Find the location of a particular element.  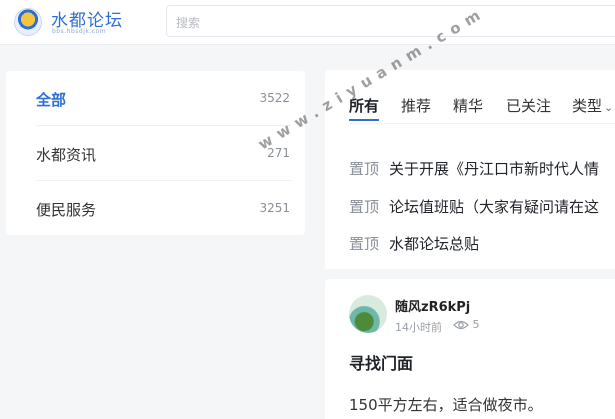

category-item-news: 水都资讯 271 is located at coordinates (155, 153).